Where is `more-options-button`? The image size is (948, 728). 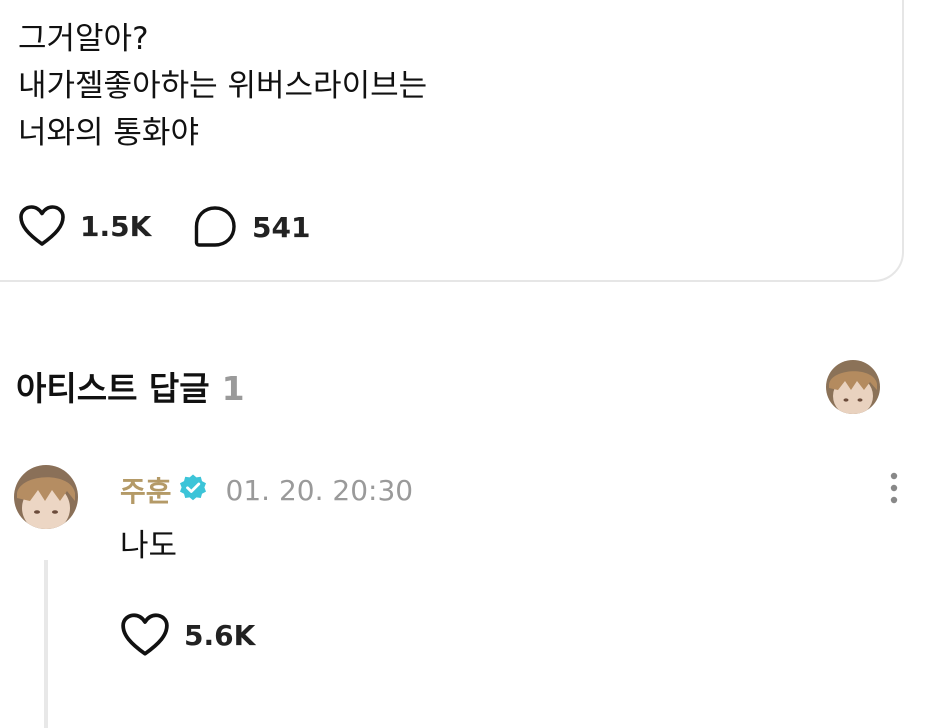
more-options-button is located at coordinates (894, 488).